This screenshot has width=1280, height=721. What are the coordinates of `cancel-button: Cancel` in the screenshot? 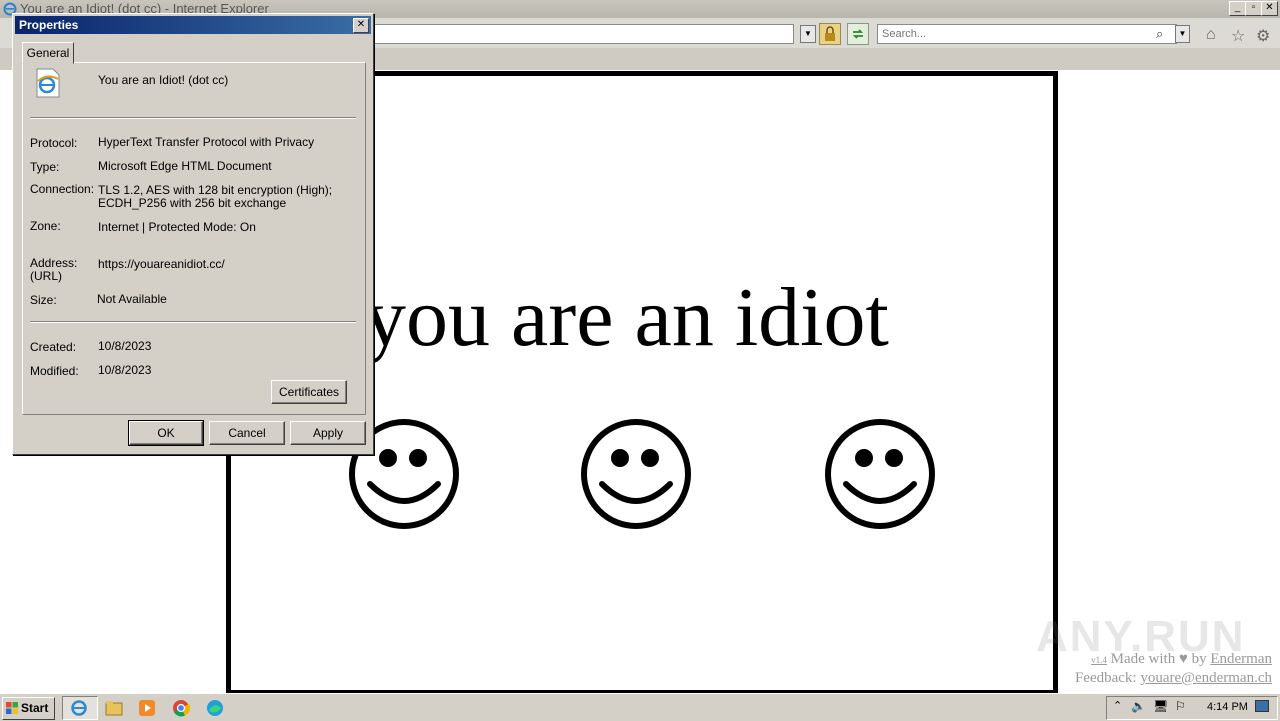 It's located at (247, 433).